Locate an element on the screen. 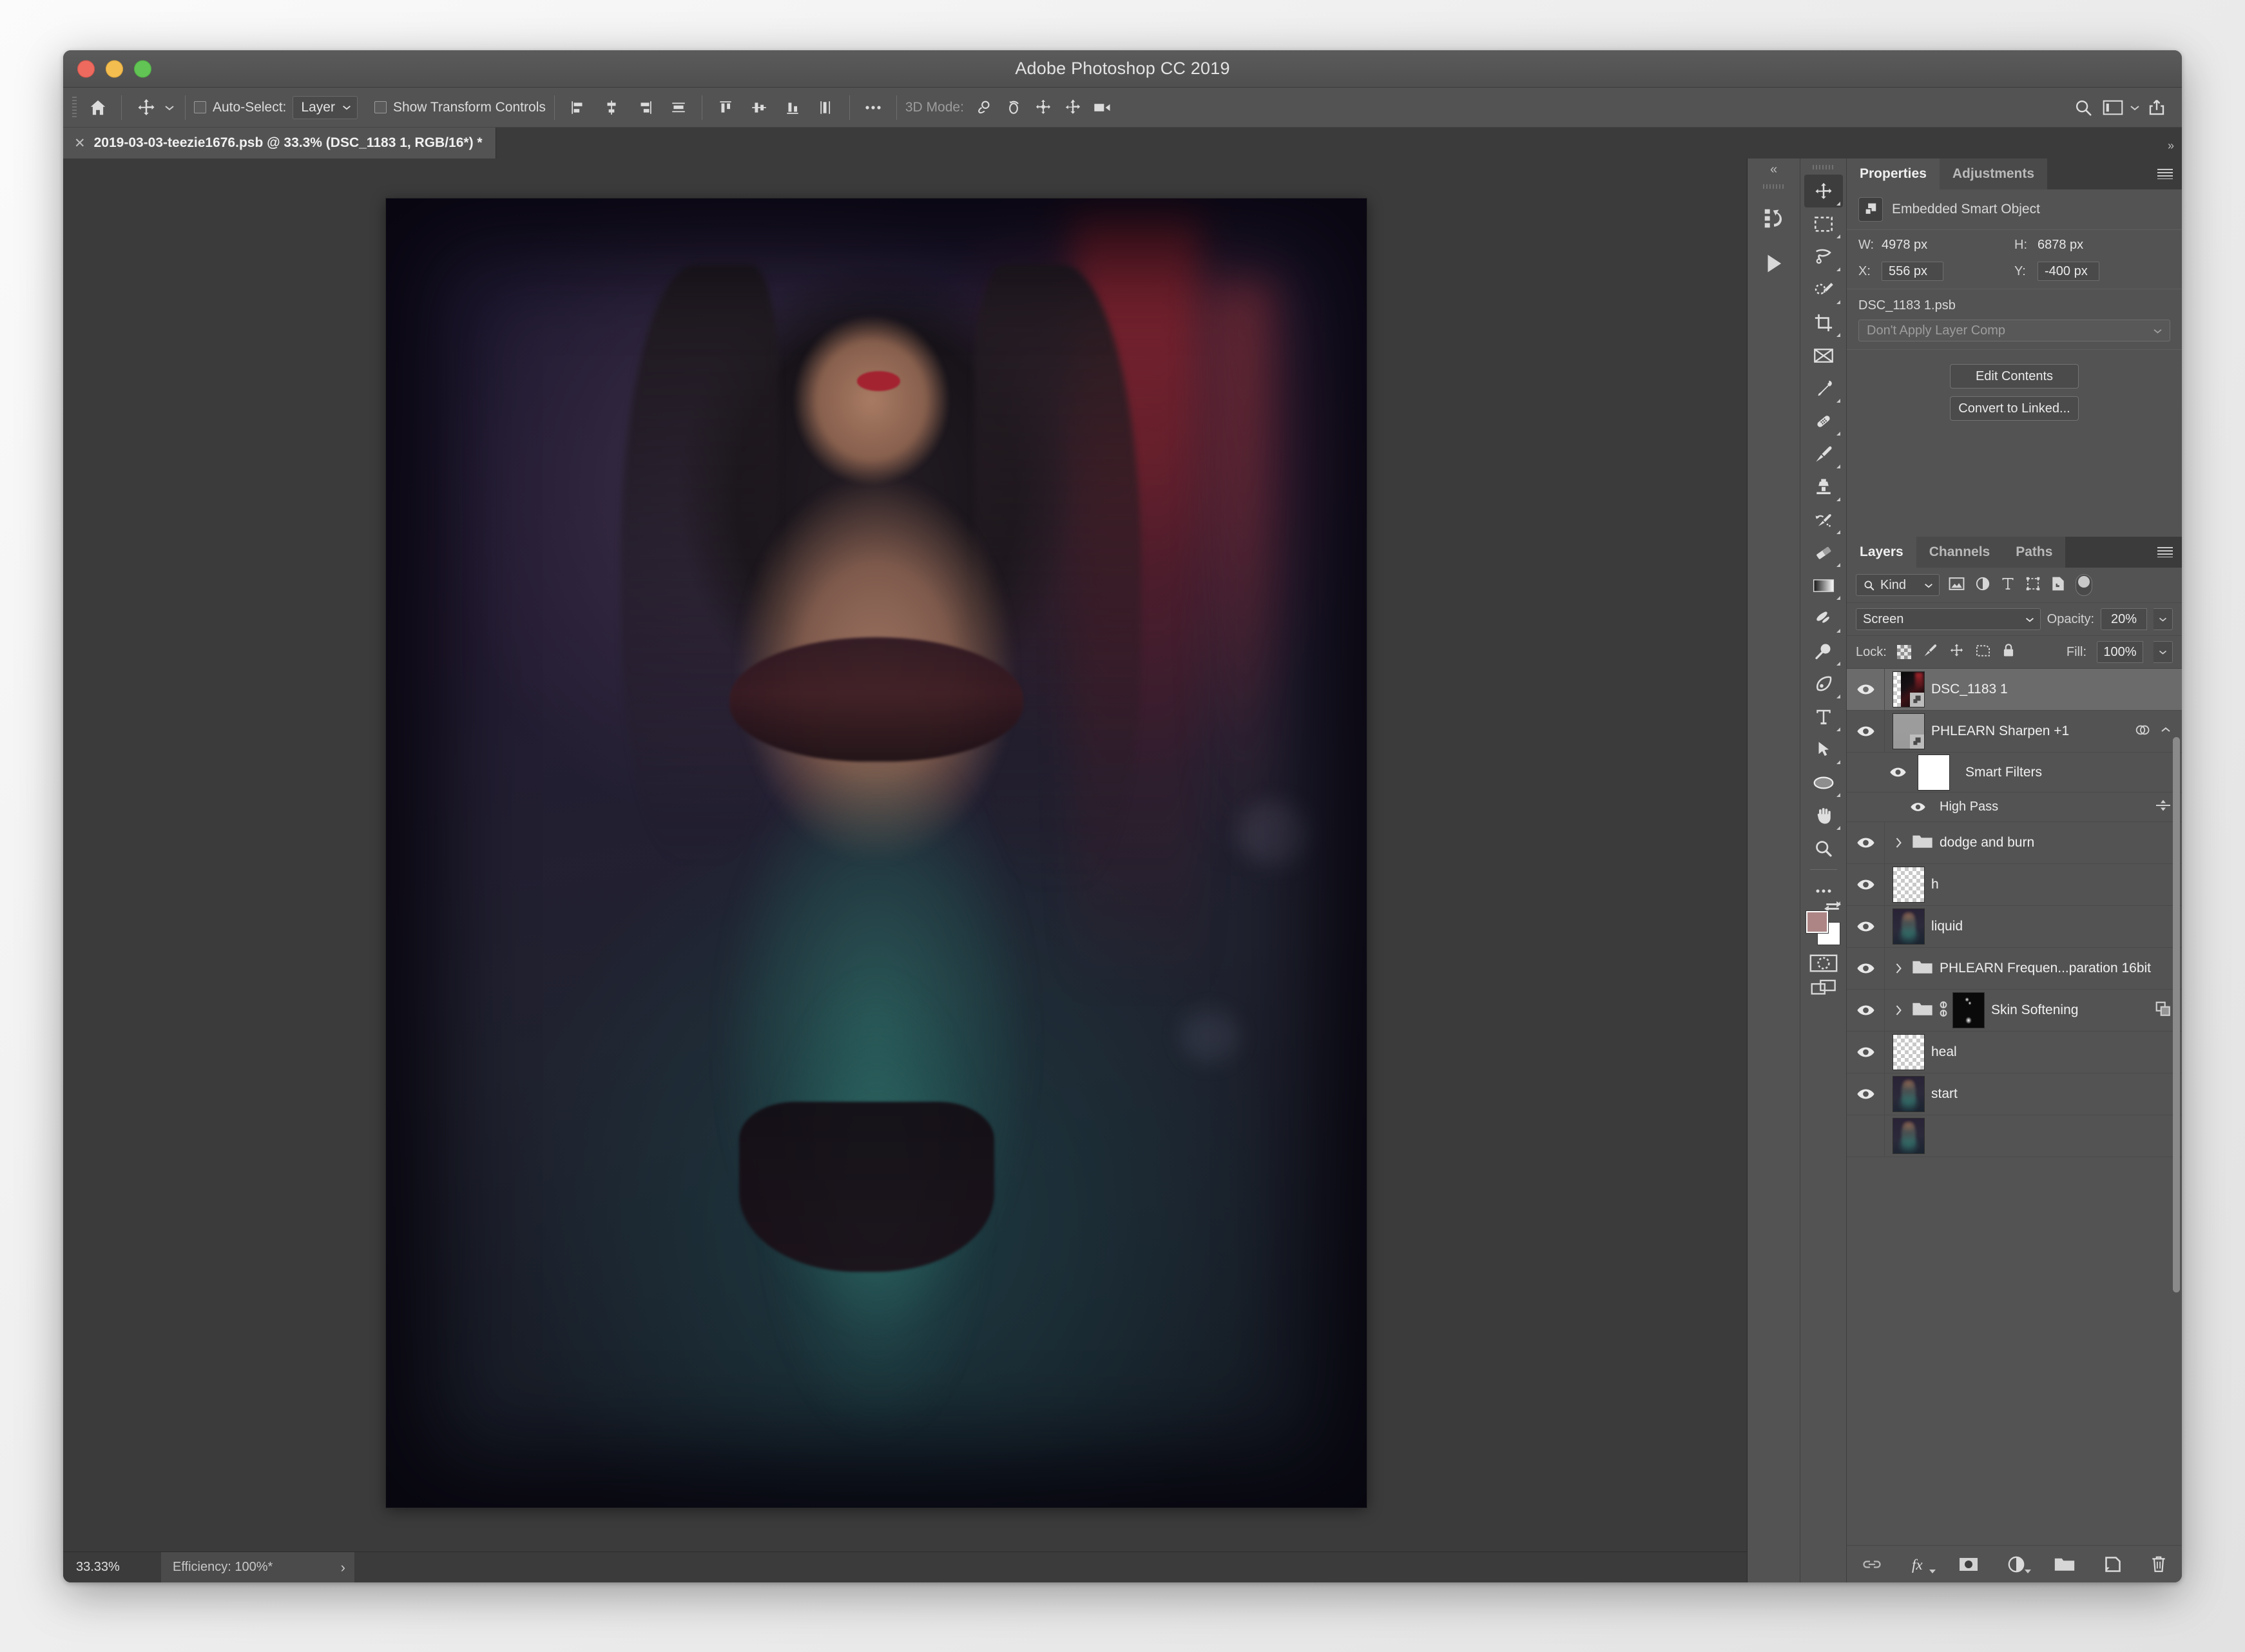  filter-shape-layers-icon is located at coordinates (2033, 585).